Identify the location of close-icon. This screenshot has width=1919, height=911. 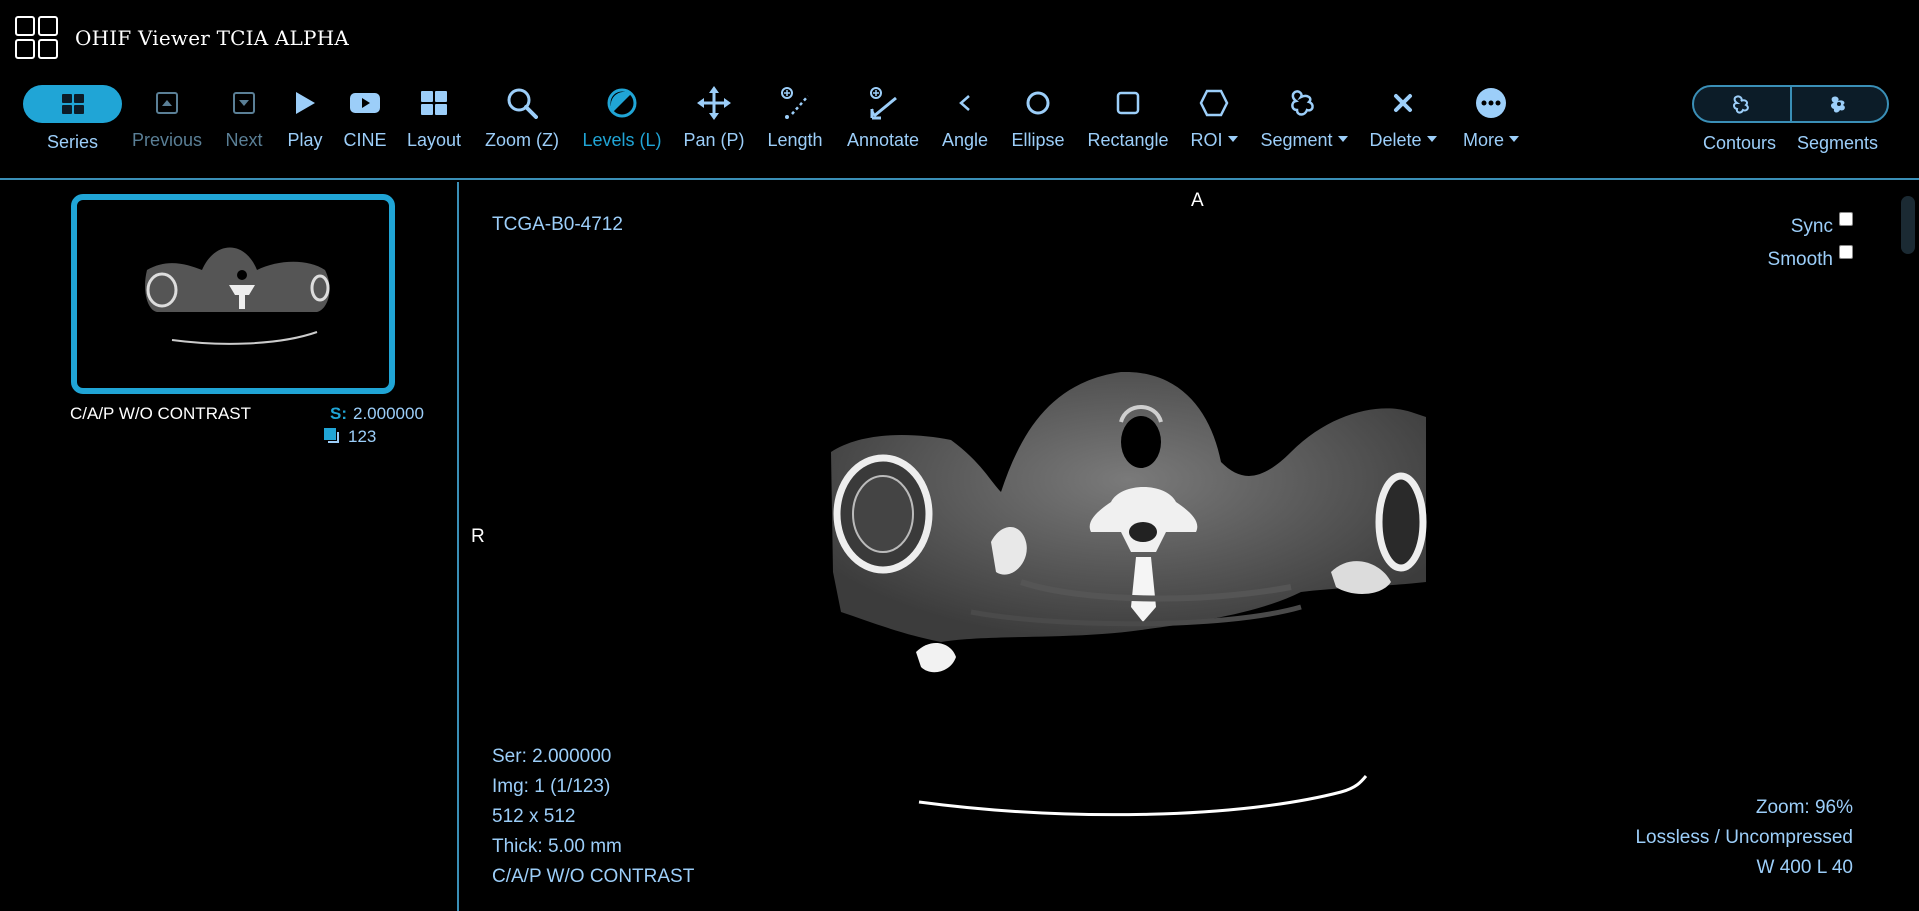
(1403, 103).